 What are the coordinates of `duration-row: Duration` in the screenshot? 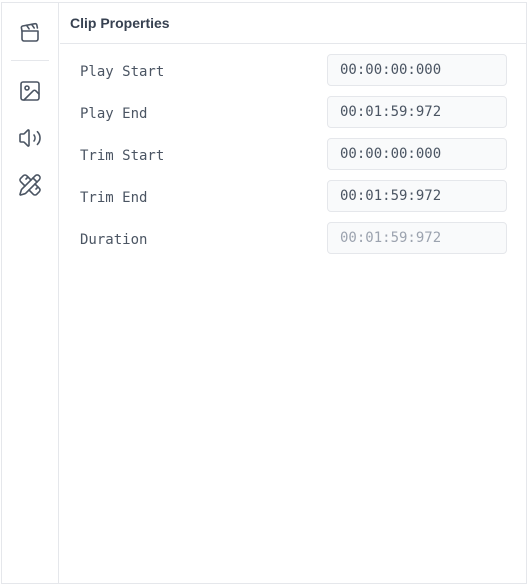 It's located at (293, 243).